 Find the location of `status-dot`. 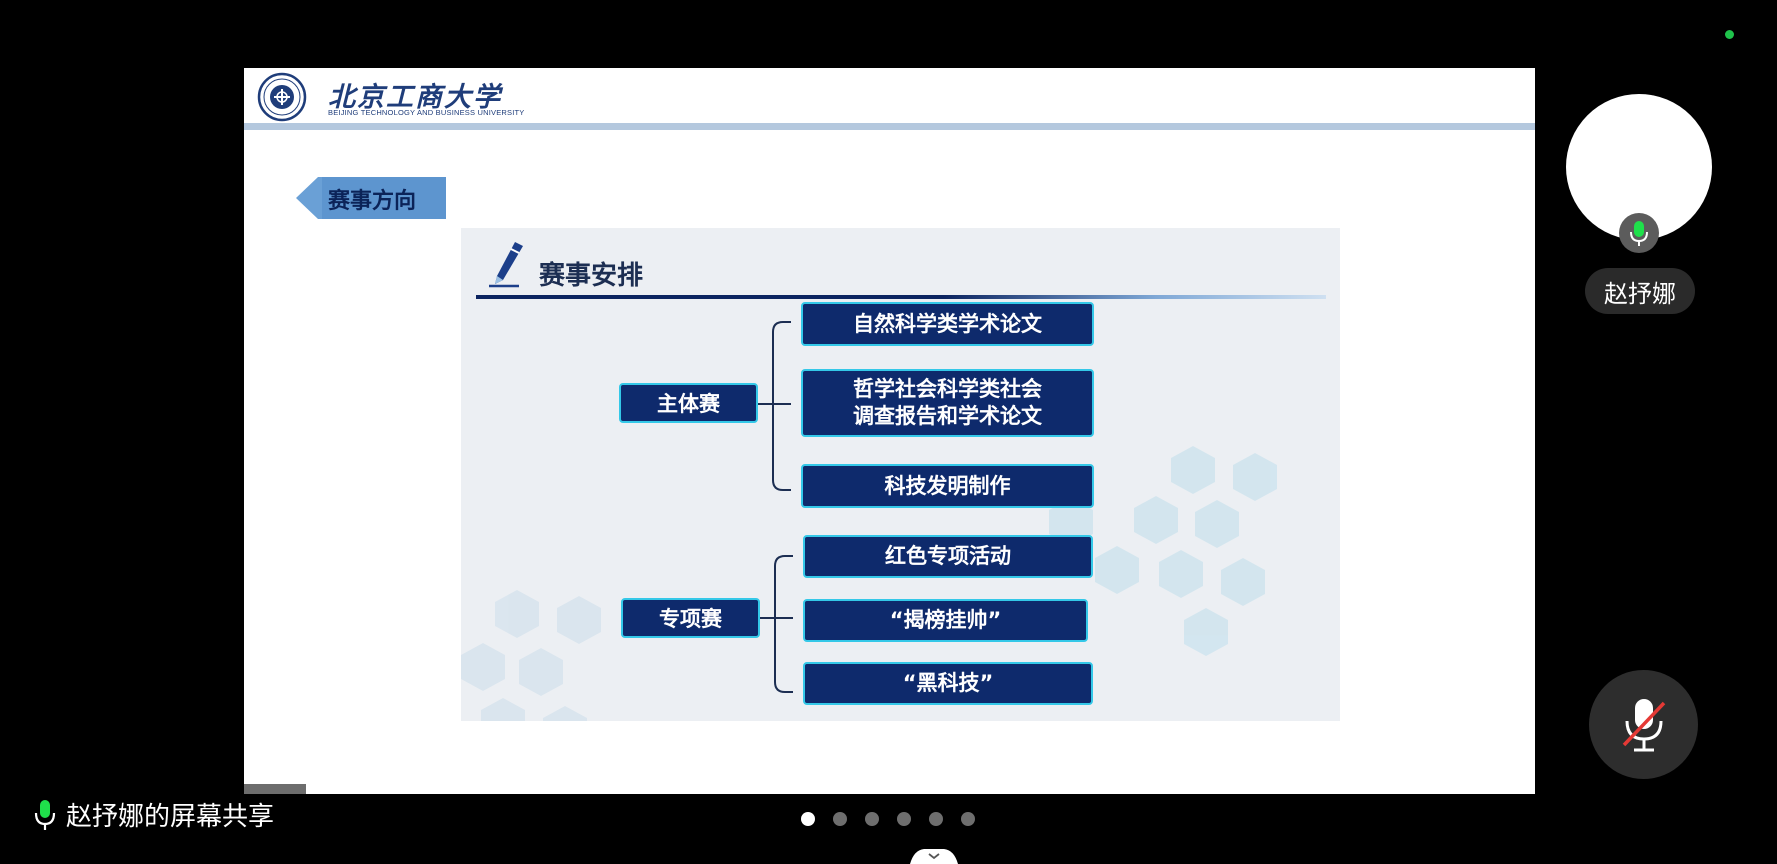

status-dot is located at coordinates (1729, 34).